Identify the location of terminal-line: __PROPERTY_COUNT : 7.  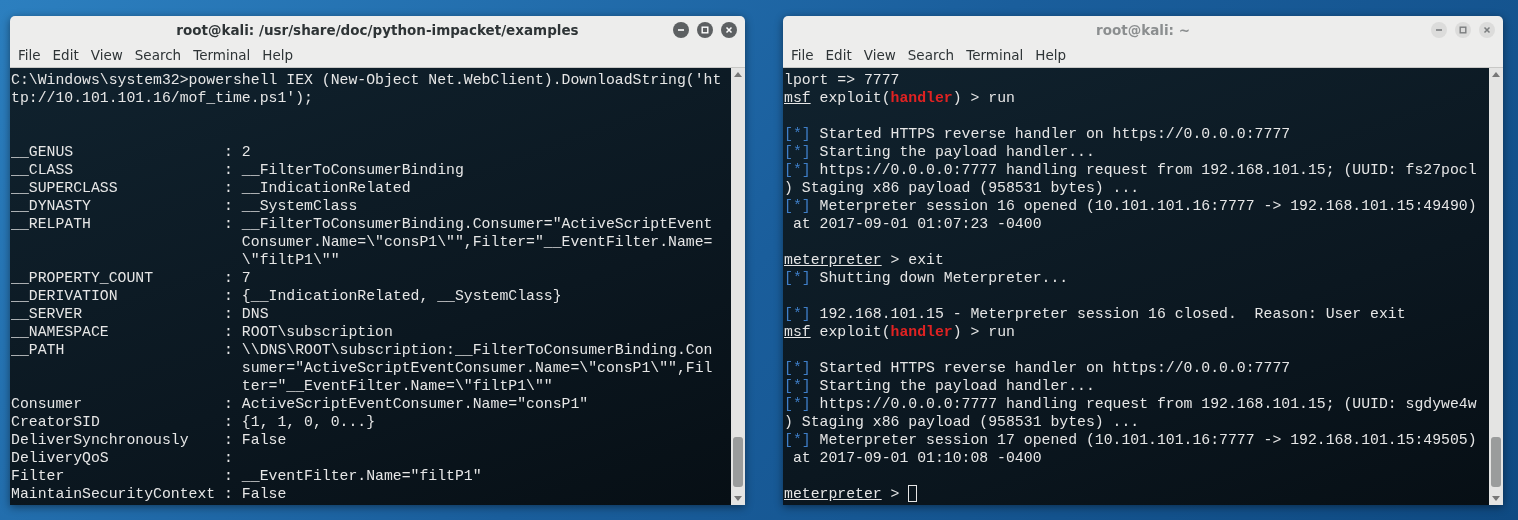
(131, 278).